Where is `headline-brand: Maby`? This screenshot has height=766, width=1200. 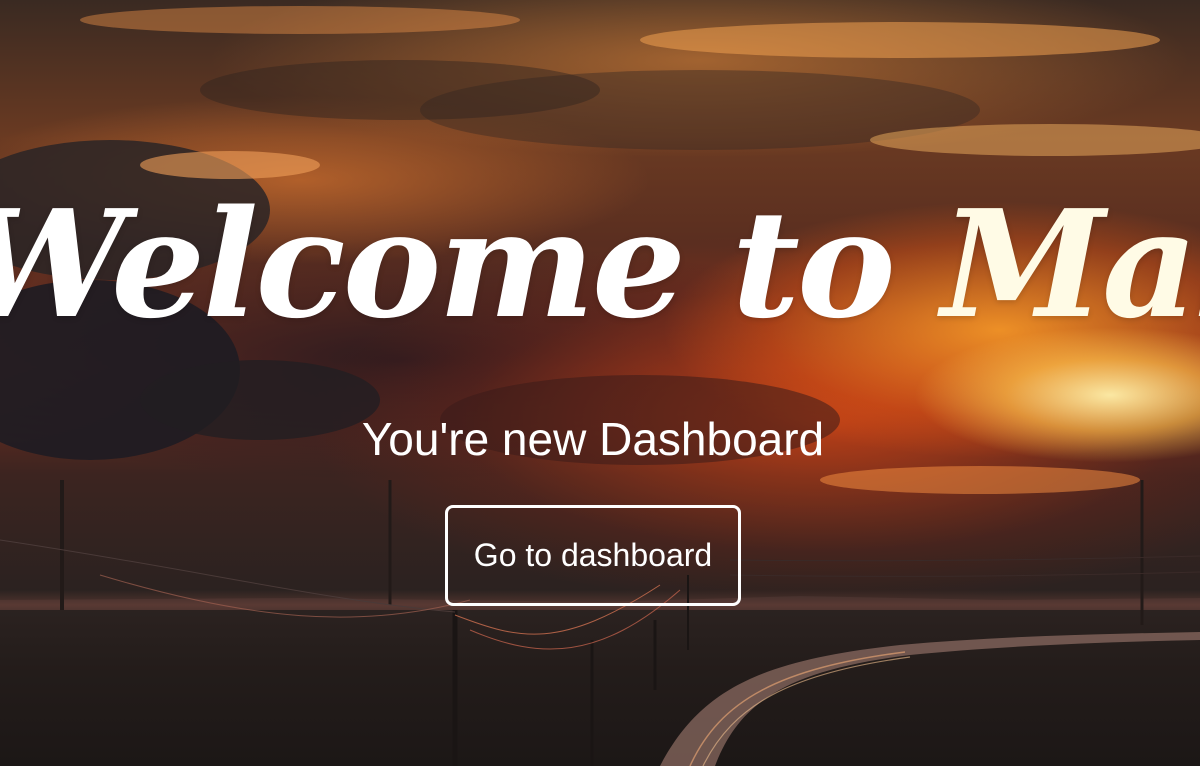 headline-brand: Maby is located at coordinates (1070, 264).